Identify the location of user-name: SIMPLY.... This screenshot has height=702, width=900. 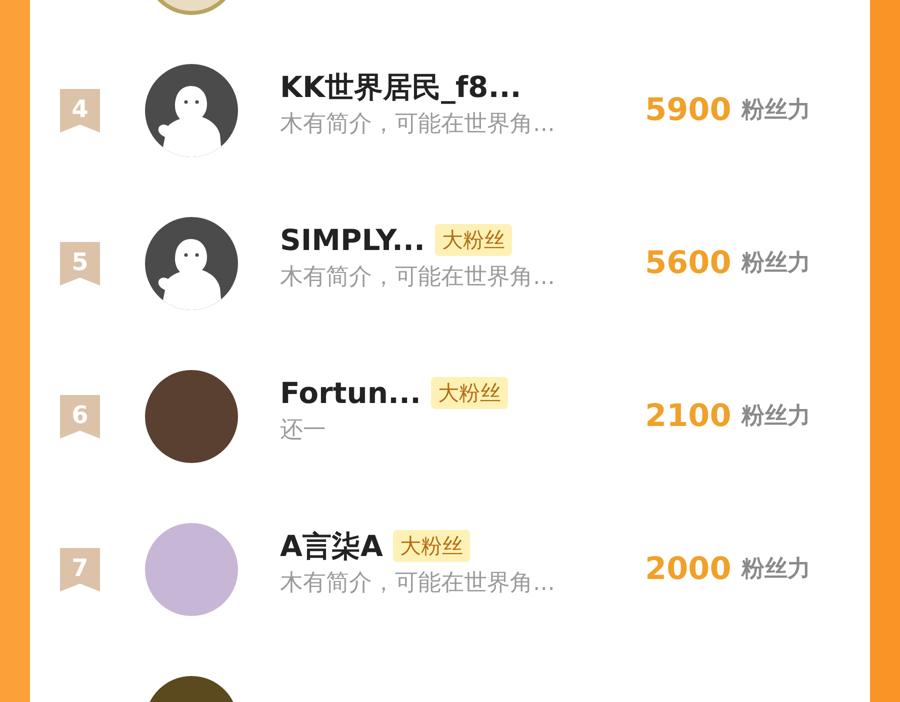
(352, 240).